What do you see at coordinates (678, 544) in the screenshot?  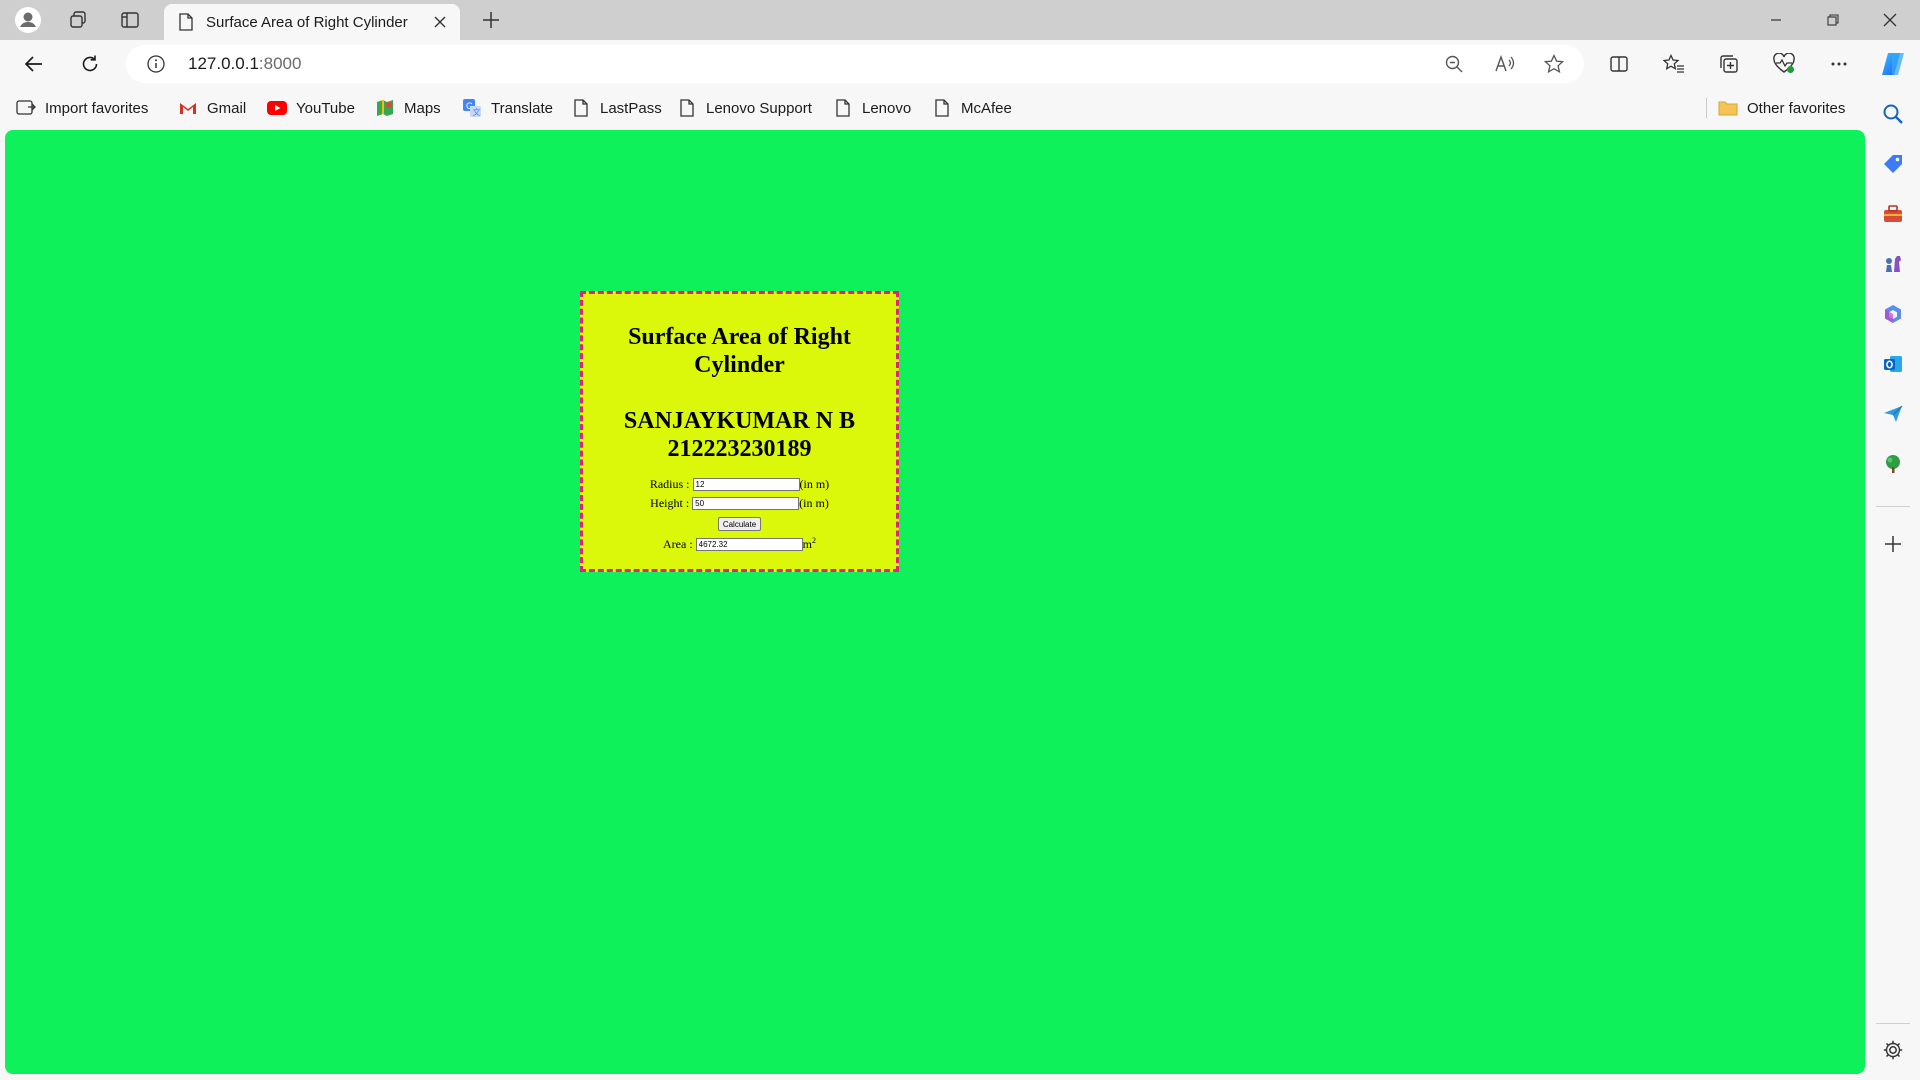 I see `area-label: Area :` at bounding box center [678, 544].